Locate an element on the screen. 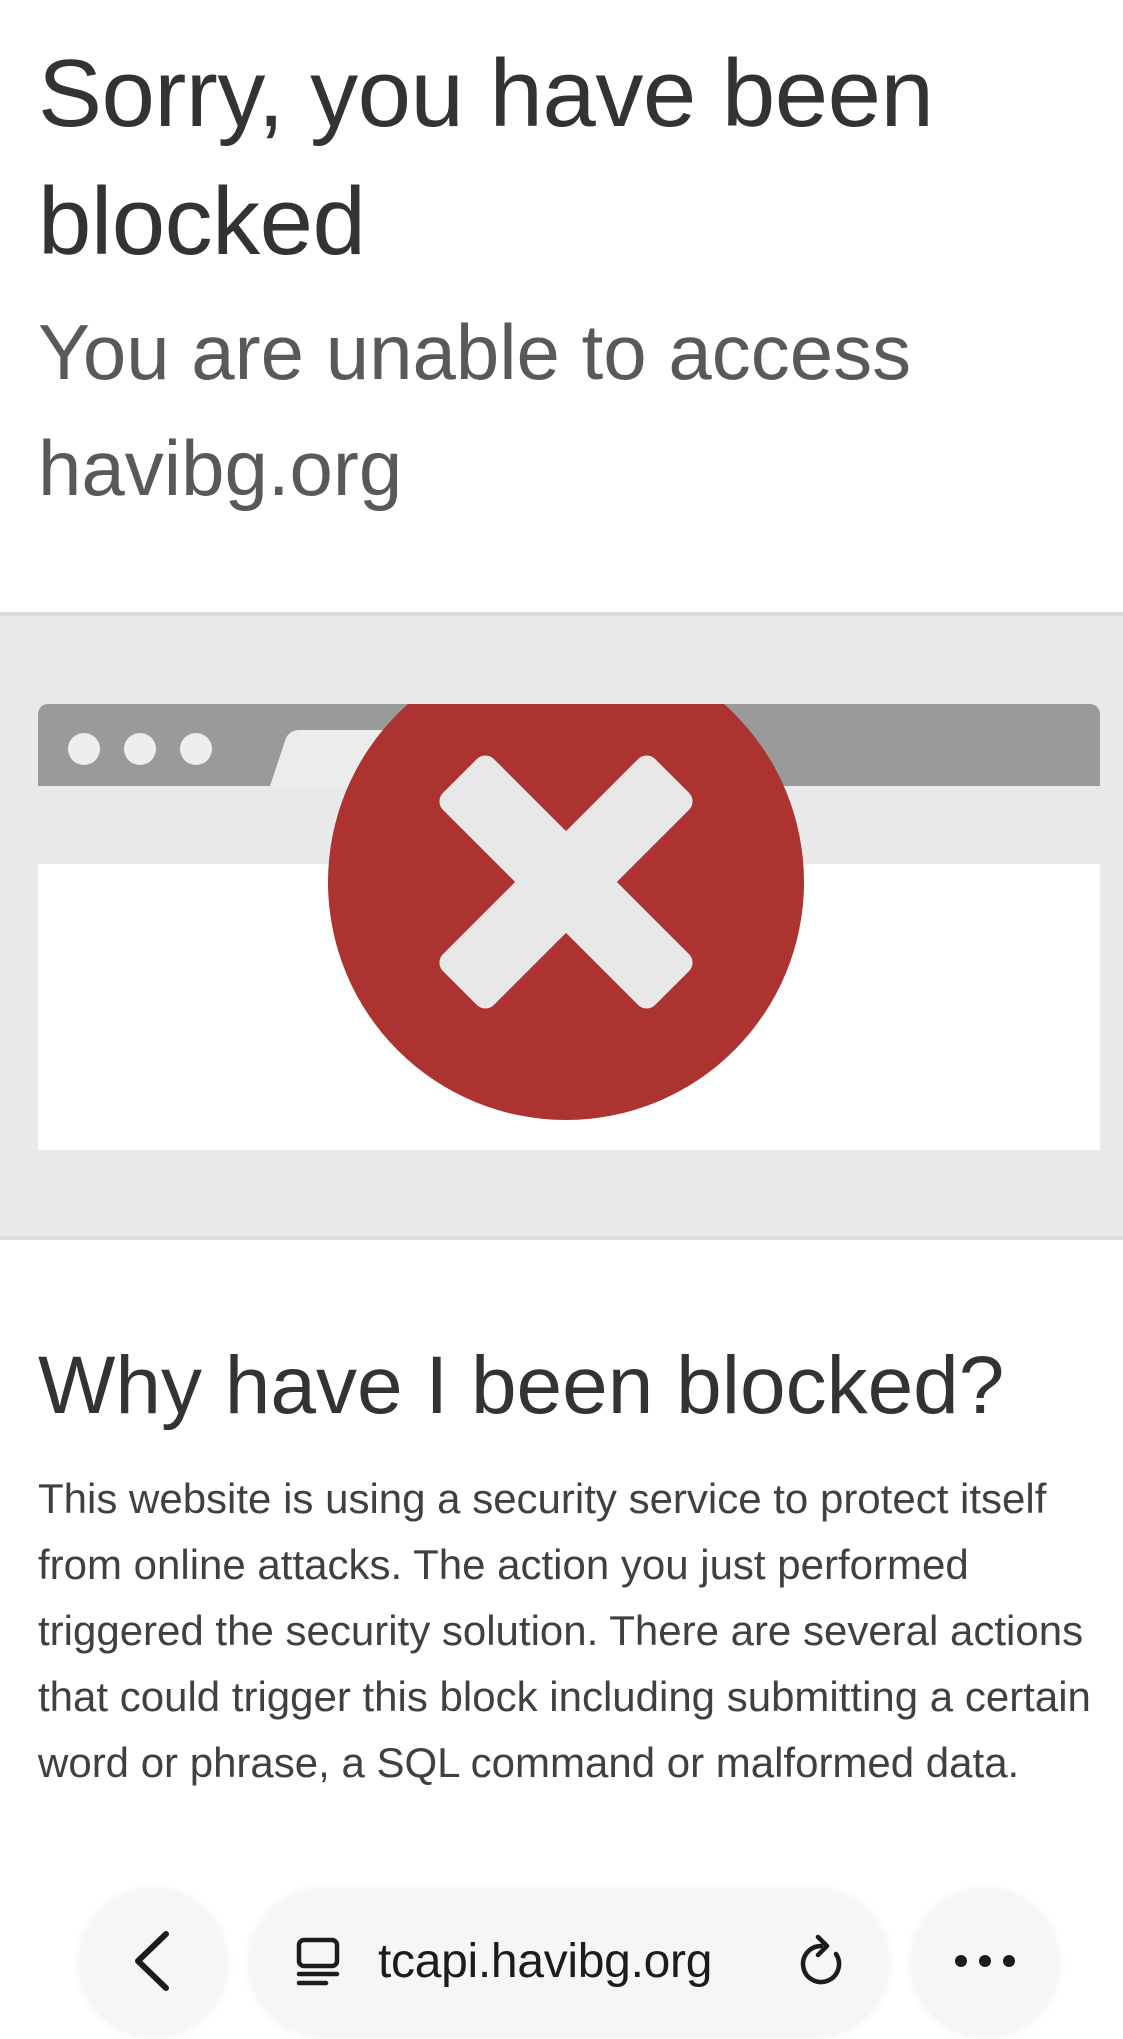 The height and width of the screenshot is (2039, 1123). address-bar: tcapi.havibg.org is located at coordinates (569, 1961).